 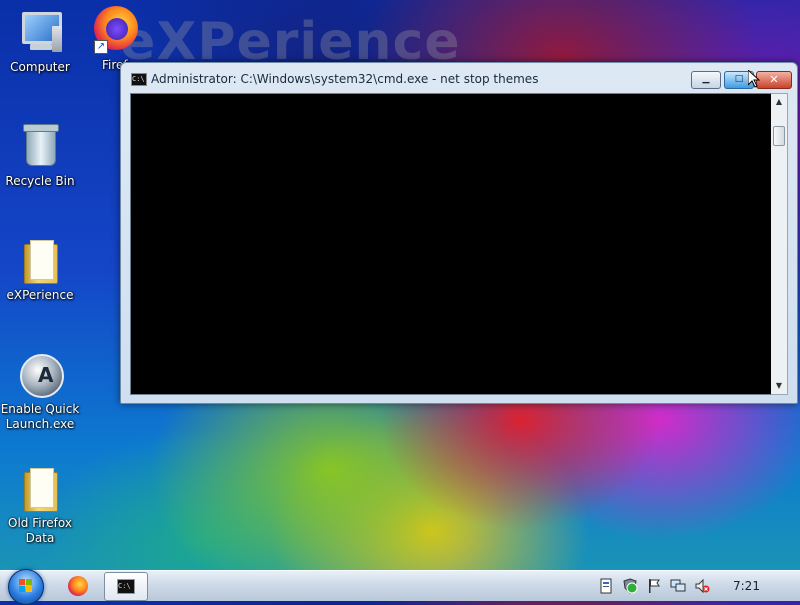 I want to click on scroll-up-arrow-icon: ▲, so click(x=779, y=102).